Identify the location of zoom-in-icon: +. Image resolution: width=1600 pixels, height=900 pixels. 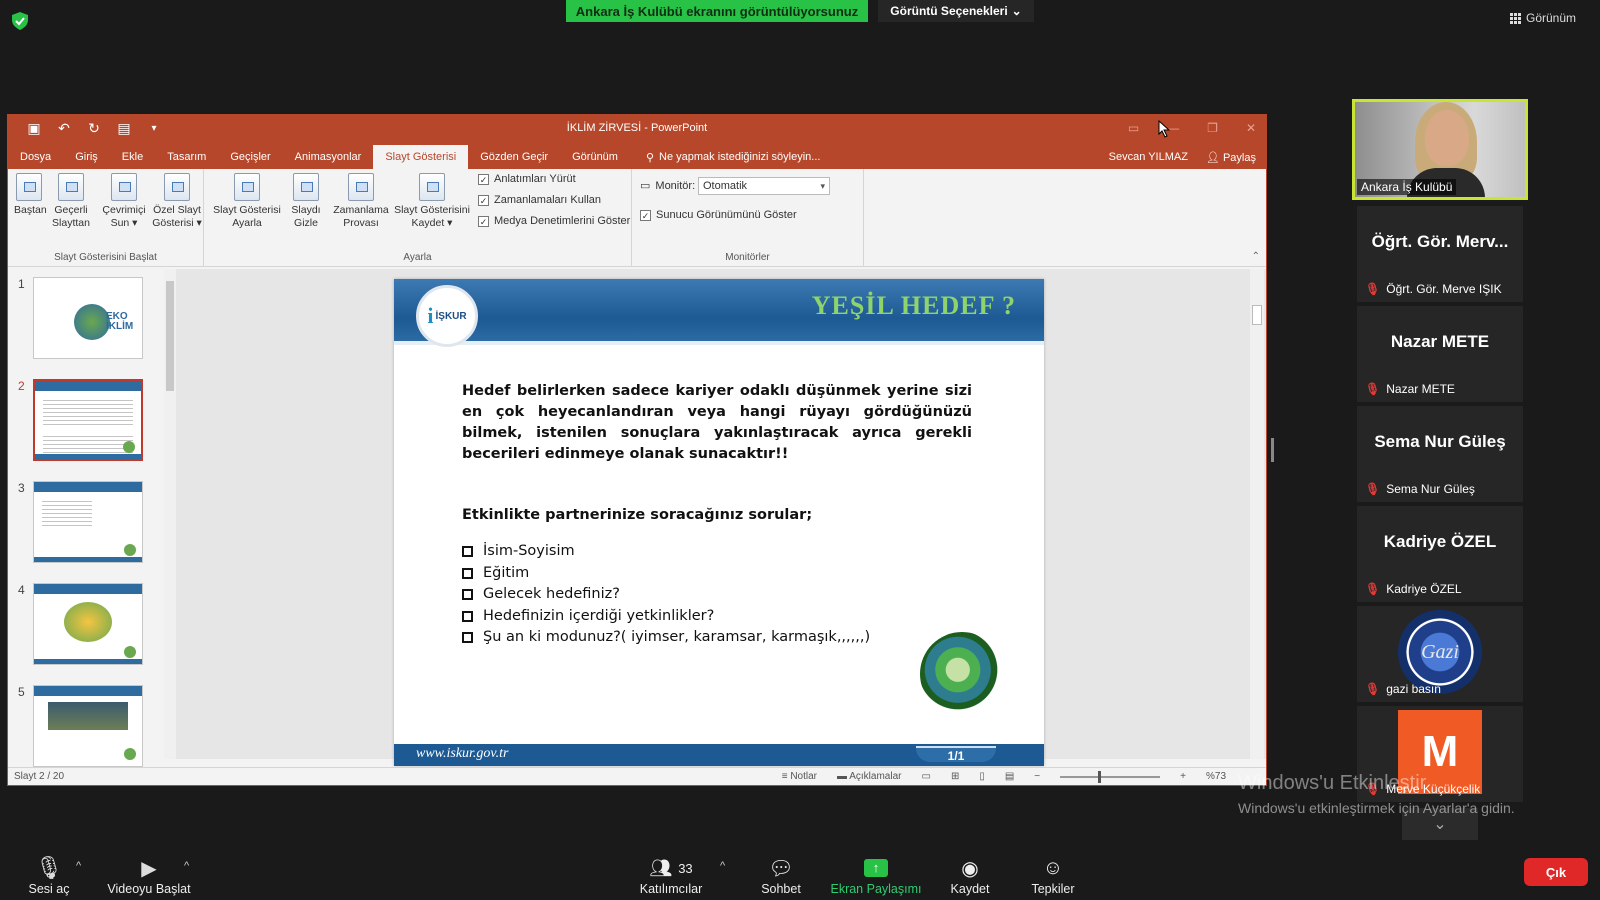
(1183, 776).